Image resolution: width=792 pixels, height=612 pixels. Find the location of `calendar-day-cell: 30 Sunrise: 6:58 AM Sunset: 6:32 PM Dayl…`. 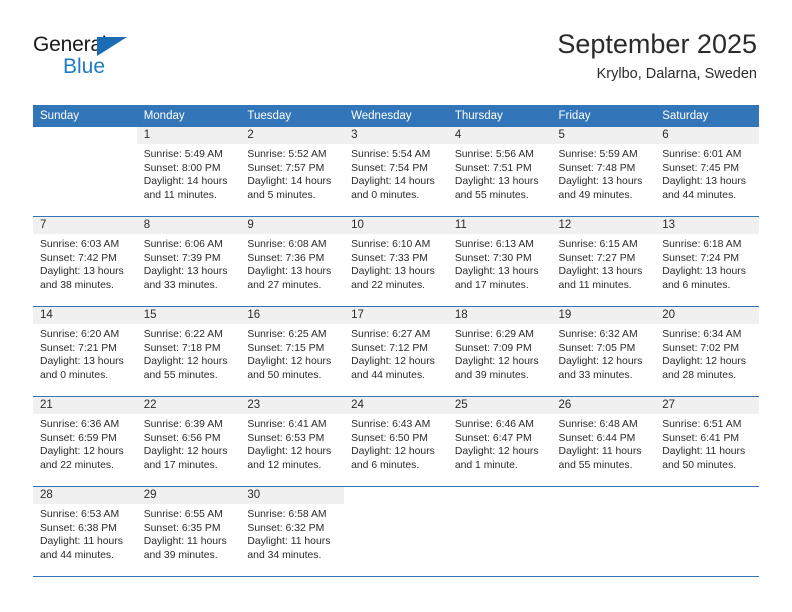

calendar-day-cell: 30 Sunrise: 6:58 AM Sunset: 6:32 PM Dayl… is located at coordinates (292, 531).